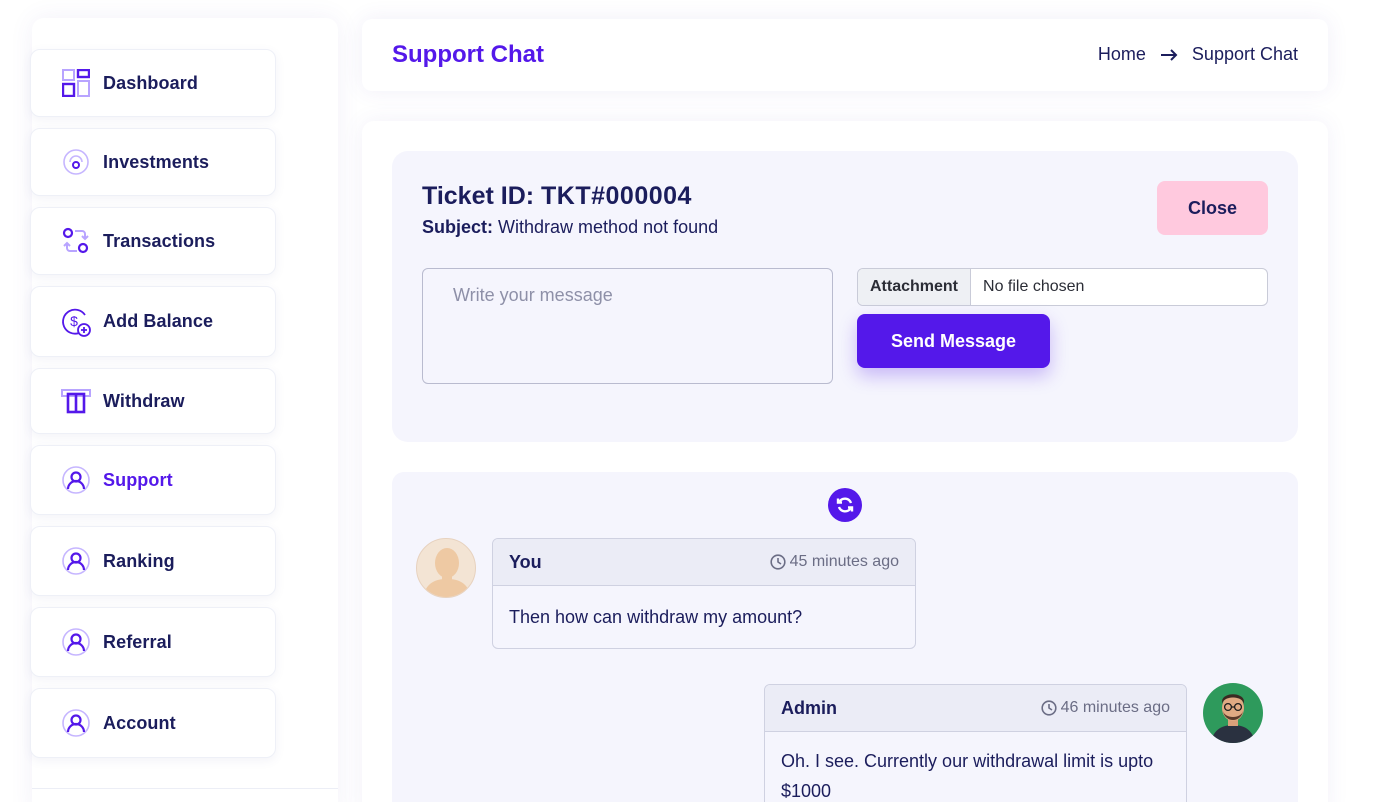 The width and height of the screenshot is (1373, 802). Describe the element at coordinates (845, 505) in the screenshot. I see `refresh-icon` at that location.